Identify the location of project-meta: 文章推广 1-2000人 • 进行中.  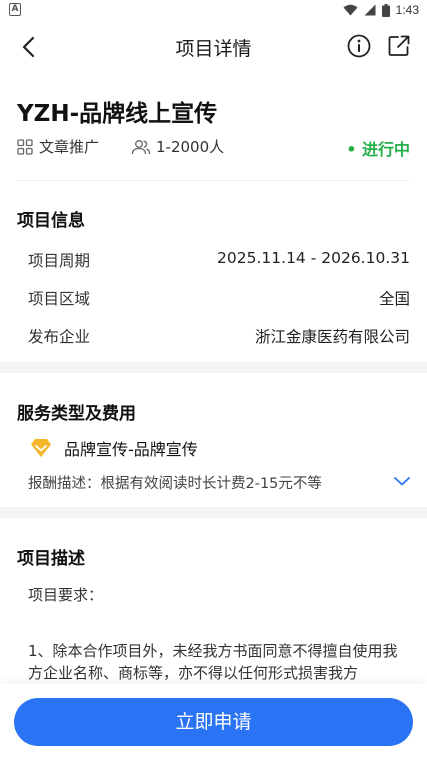
(213, 147).